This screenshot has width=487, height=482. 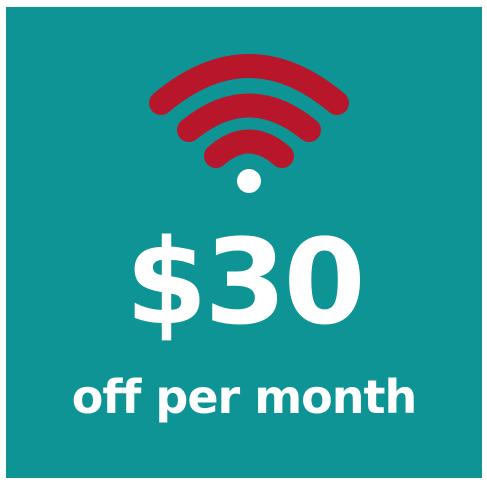 What do you see at coordinates (249, 148) in the screenshot?
I see `wifi-arc-inner` at bounding box center [249, 148].